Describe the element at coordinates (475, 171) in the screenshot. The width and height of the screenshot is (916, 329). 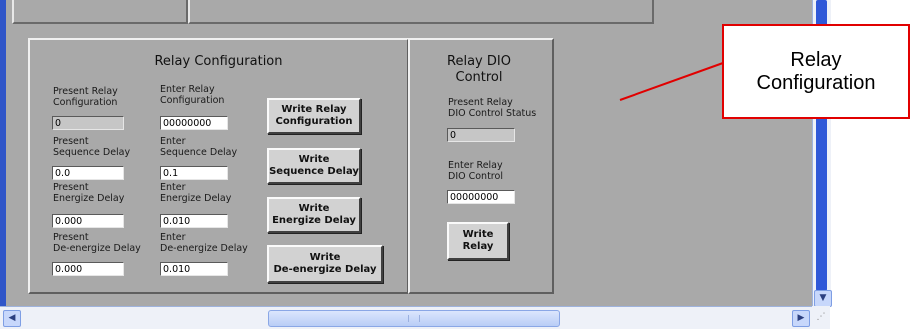
I see `enter-dio-control-label: Enter Relay DIO Control` at that location.